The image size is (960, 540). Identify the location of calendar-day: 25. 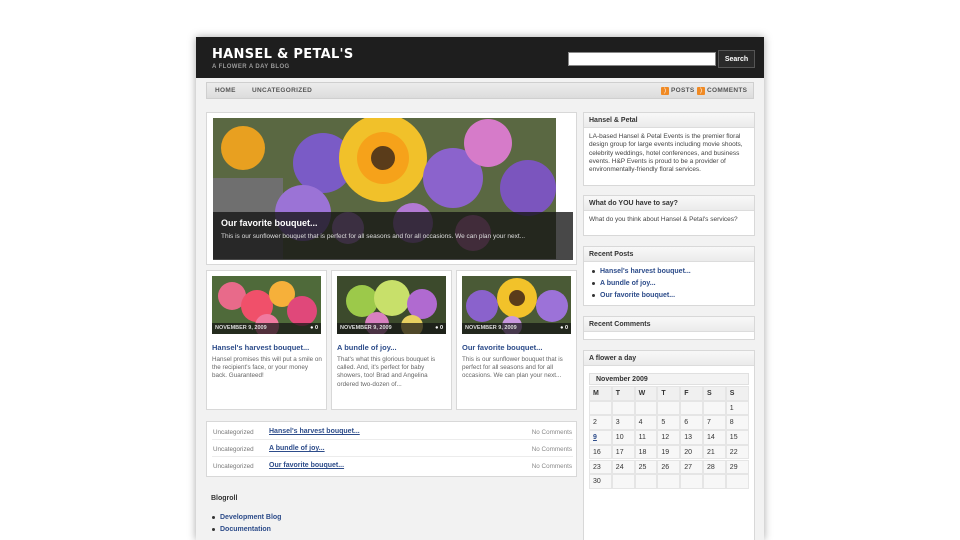
(646, 467).